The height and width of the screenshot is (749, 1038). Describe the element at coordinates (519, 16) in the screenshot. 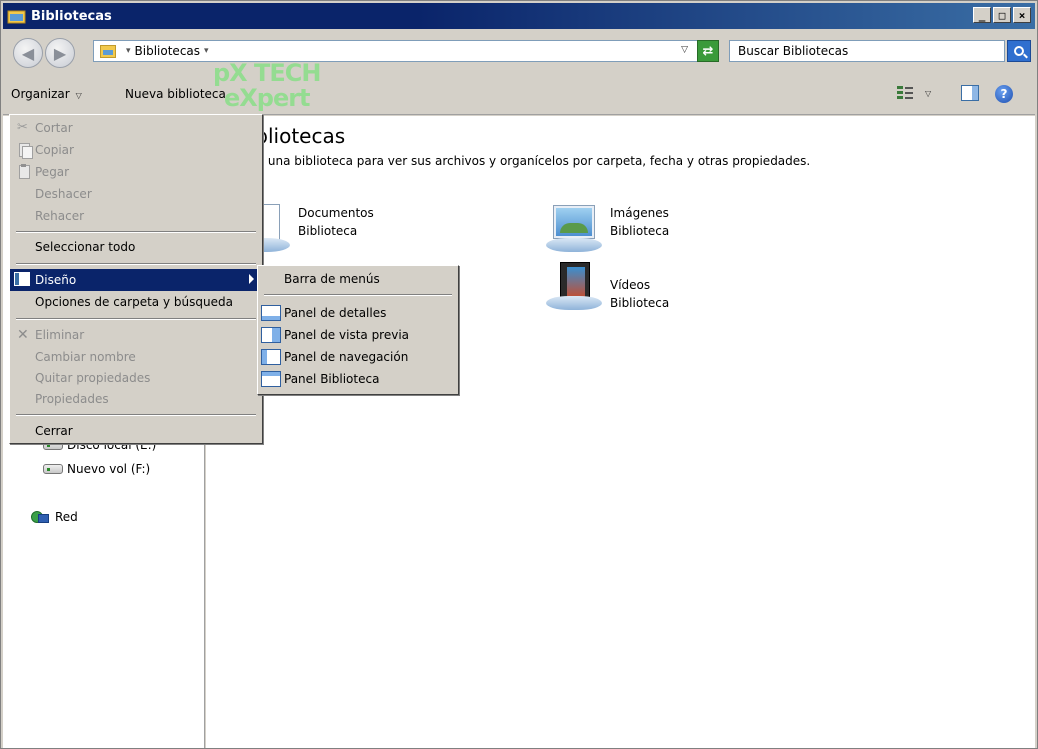

I see `title-bar: Bibliotecas _ □ ×` at that location.